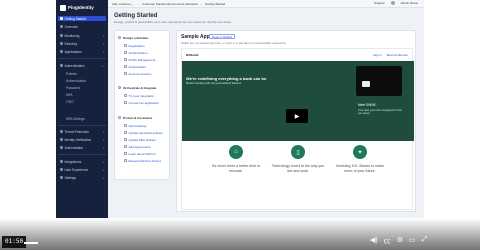  I want to click on hero-side-title: Meet SHINE., so click(367, 105).